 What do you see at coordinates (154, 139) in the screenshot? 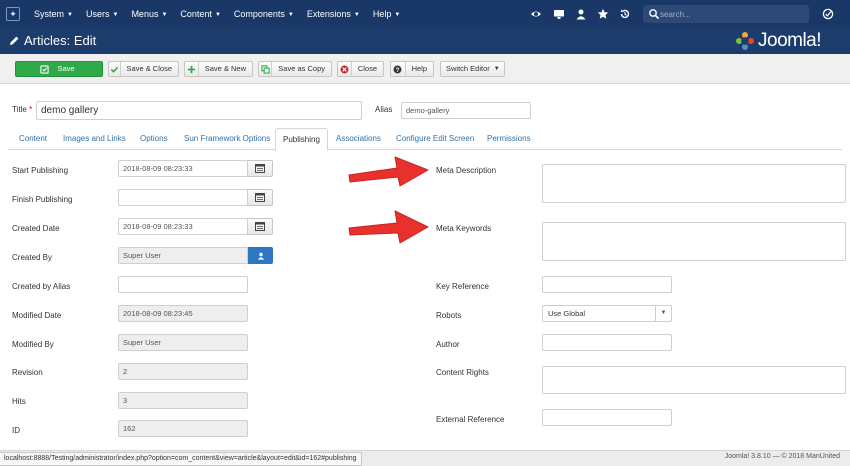
I see `tab-options: Options` at bounding box center [154, 139].